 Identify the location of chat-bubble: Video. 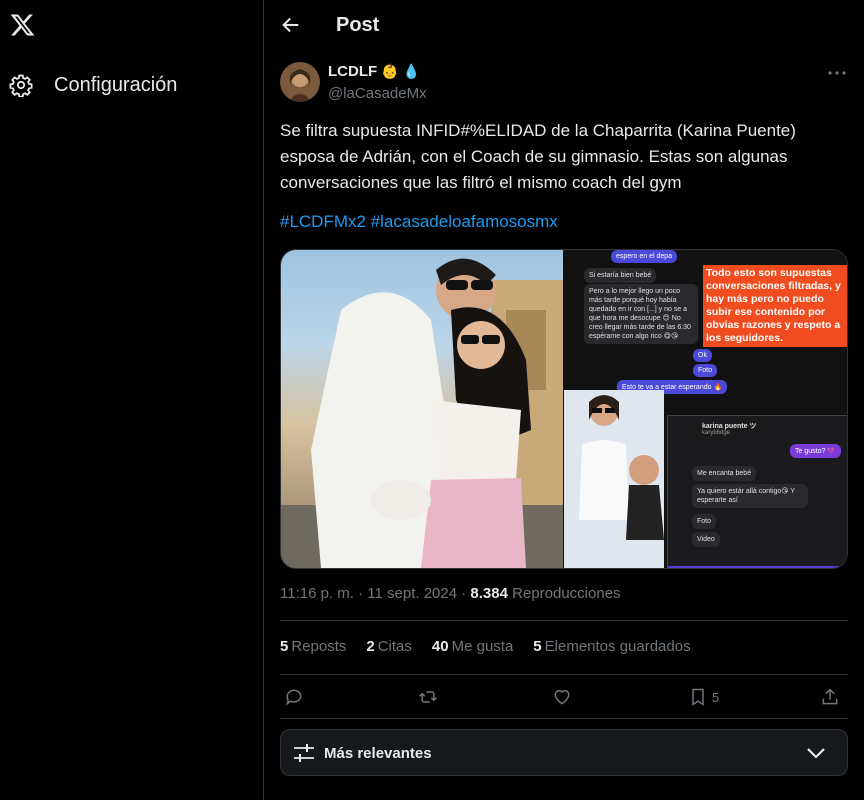
(706, 539).